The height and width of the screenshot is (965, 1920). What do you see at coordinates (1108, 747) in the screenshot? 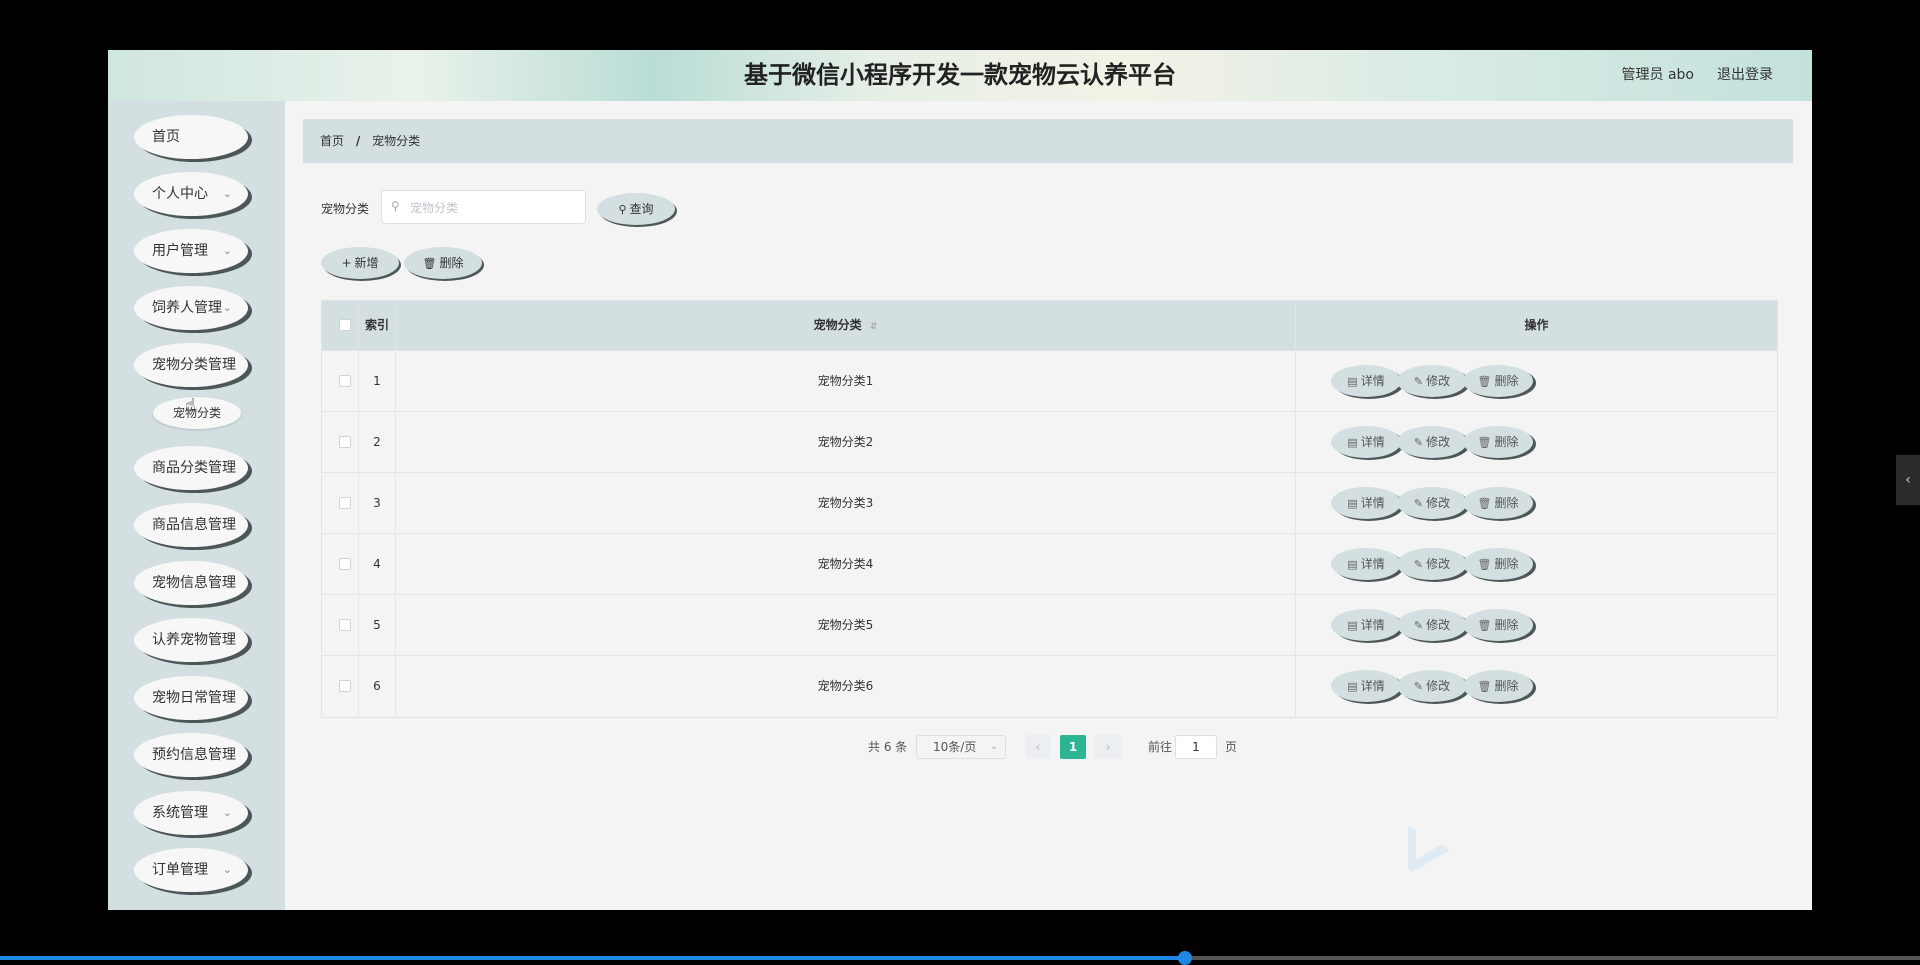
I see `next-page-button: ›` at bounding box center [1108, 747].